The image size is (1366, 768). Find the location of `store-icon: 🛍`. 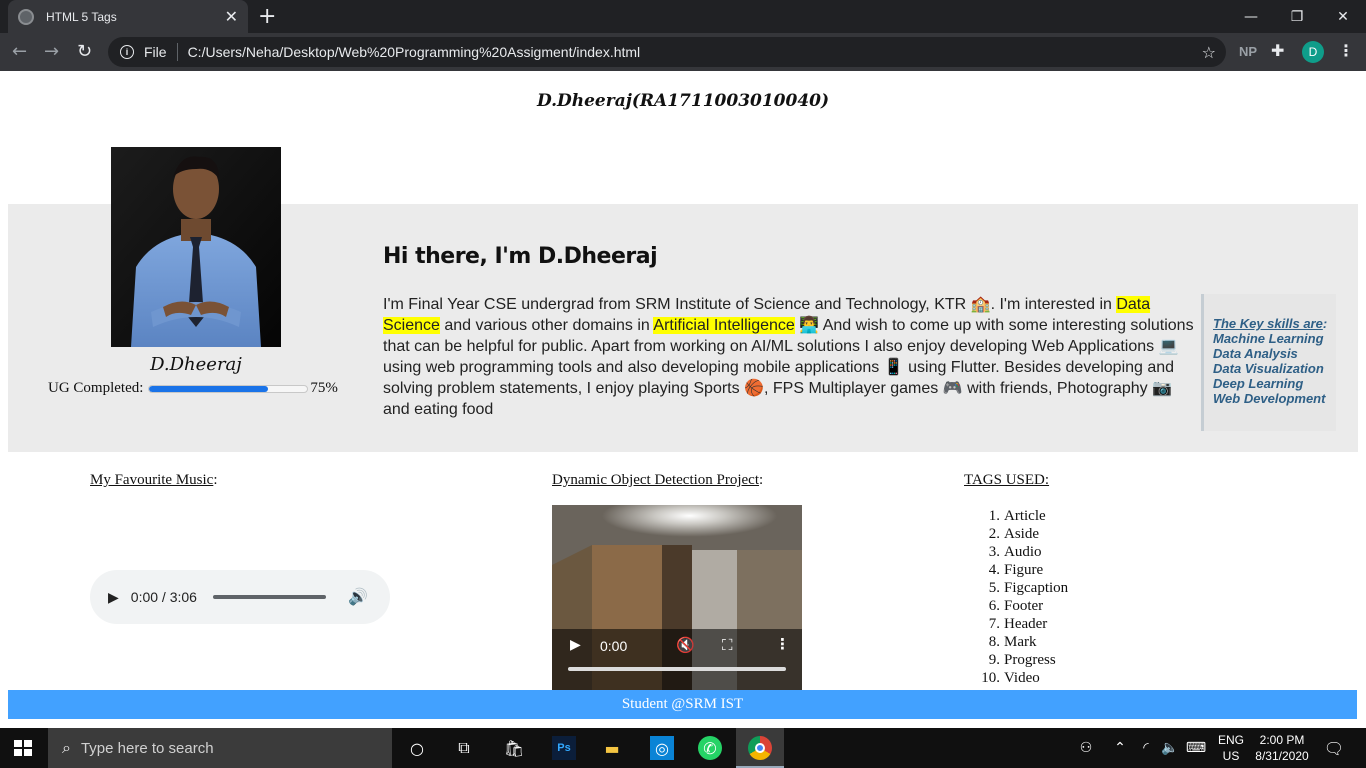

store-icon: 🛍 is located at coordinates (514, 748).